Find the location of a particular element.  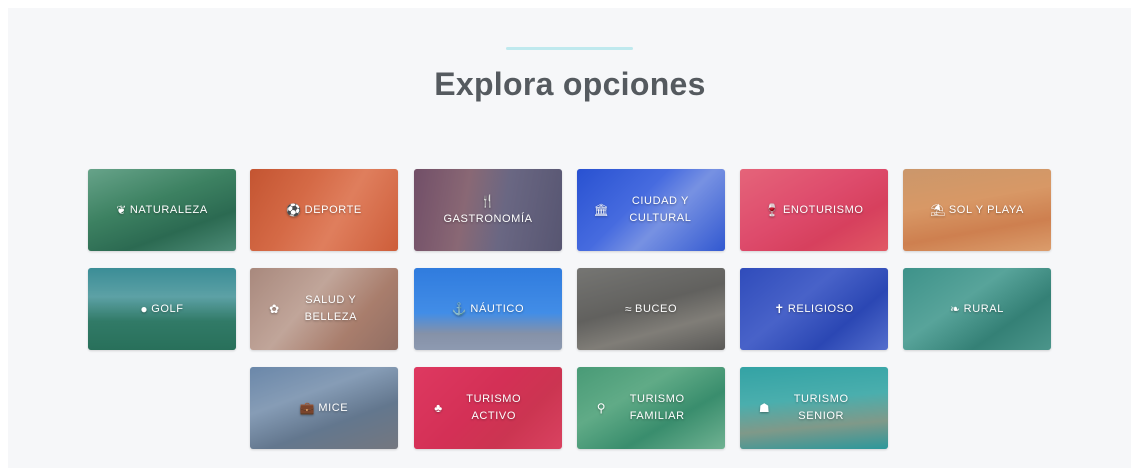

tile-content: ⚓ Náutico is located at coordinates (488, 309).